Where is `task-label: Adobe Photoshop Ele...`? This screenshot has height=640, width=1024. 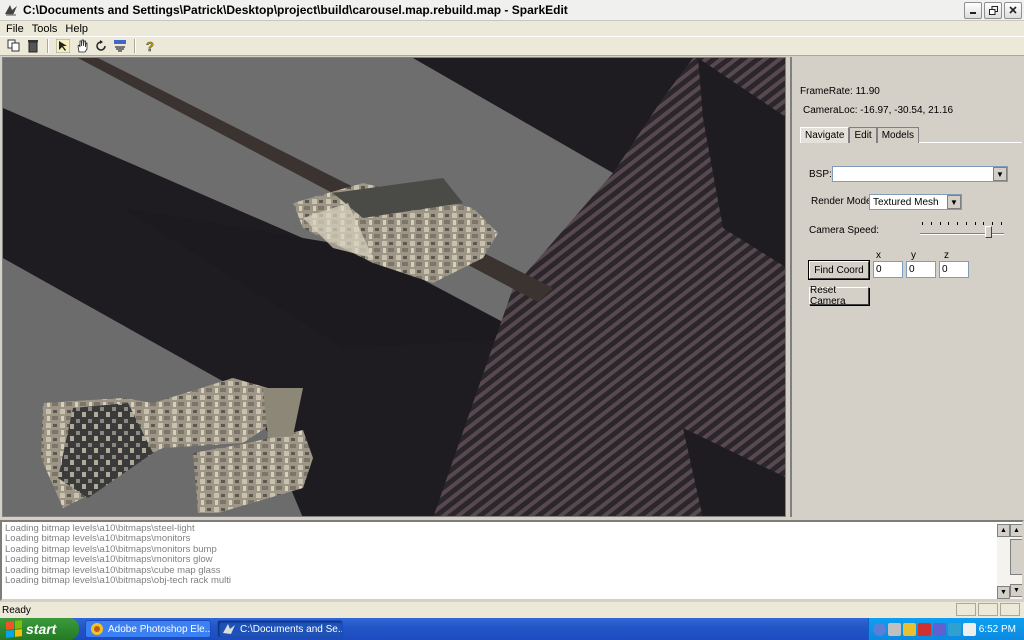 task-label: Adobe Photoshop Ele... is located at coordinates (159, 629).